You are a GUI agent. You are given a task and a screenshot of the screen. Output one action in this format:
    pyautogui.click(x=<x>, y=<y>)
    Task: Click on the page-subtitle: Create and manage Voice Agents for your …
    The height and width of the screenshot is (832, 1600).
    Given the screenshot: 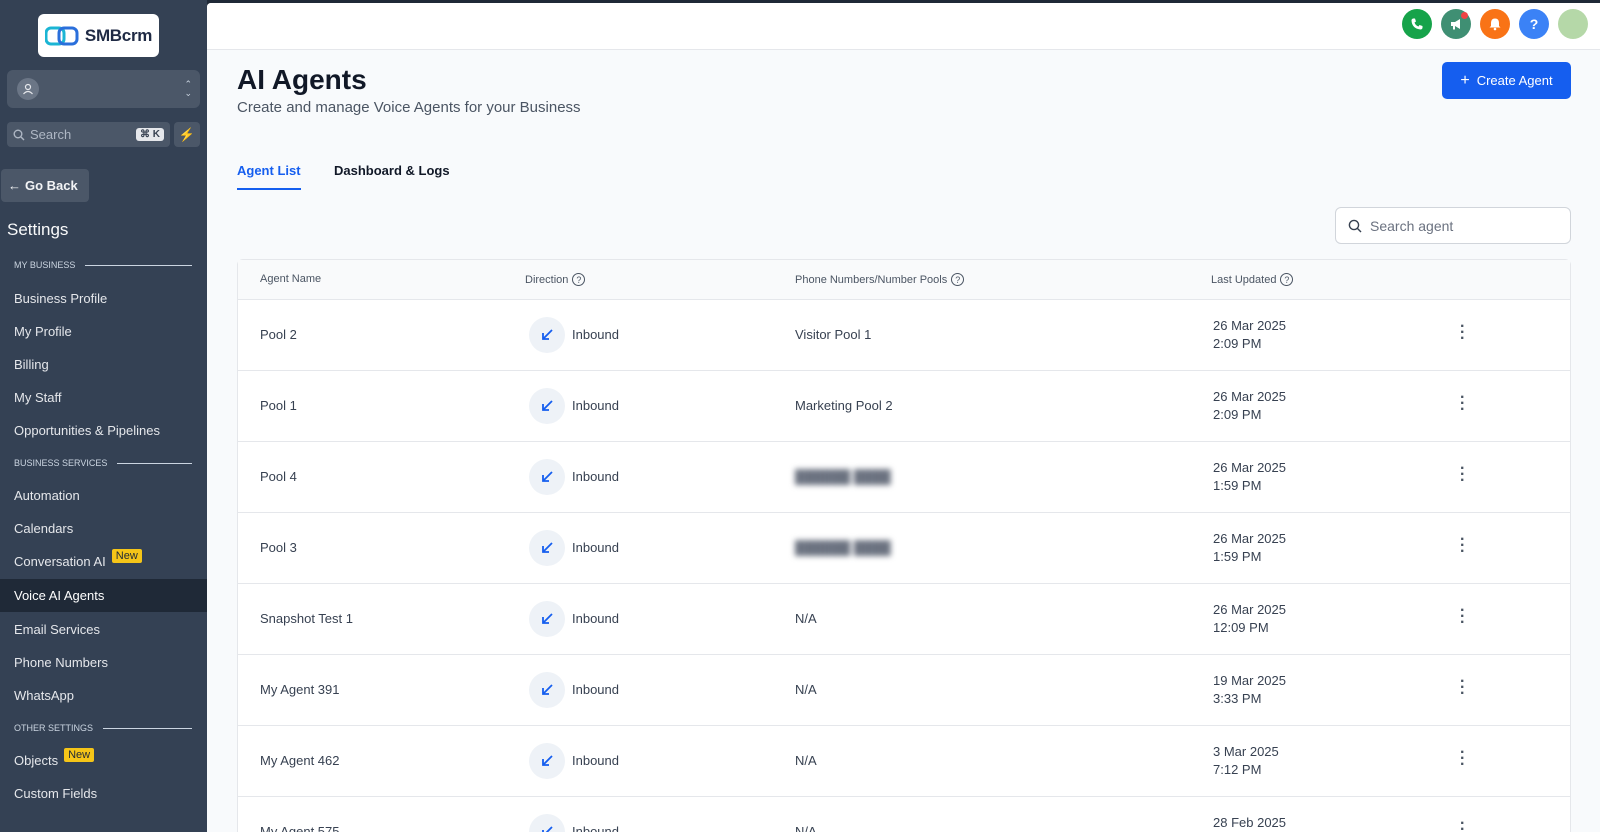 What is the action you would take?
    pyautogui.click(x=409, y=107)
    